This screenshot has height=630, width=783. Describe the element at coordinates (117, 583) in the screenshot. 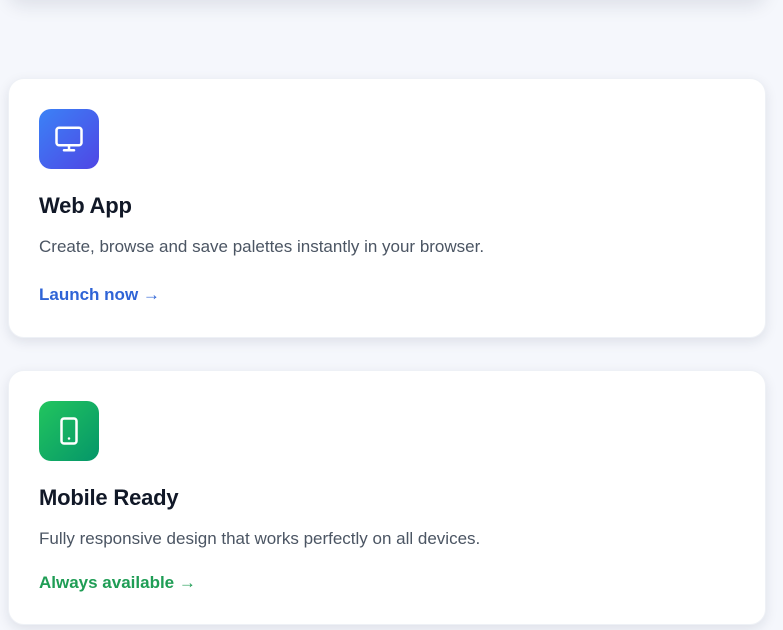

I see `always-available-link: Always available →` at that location.